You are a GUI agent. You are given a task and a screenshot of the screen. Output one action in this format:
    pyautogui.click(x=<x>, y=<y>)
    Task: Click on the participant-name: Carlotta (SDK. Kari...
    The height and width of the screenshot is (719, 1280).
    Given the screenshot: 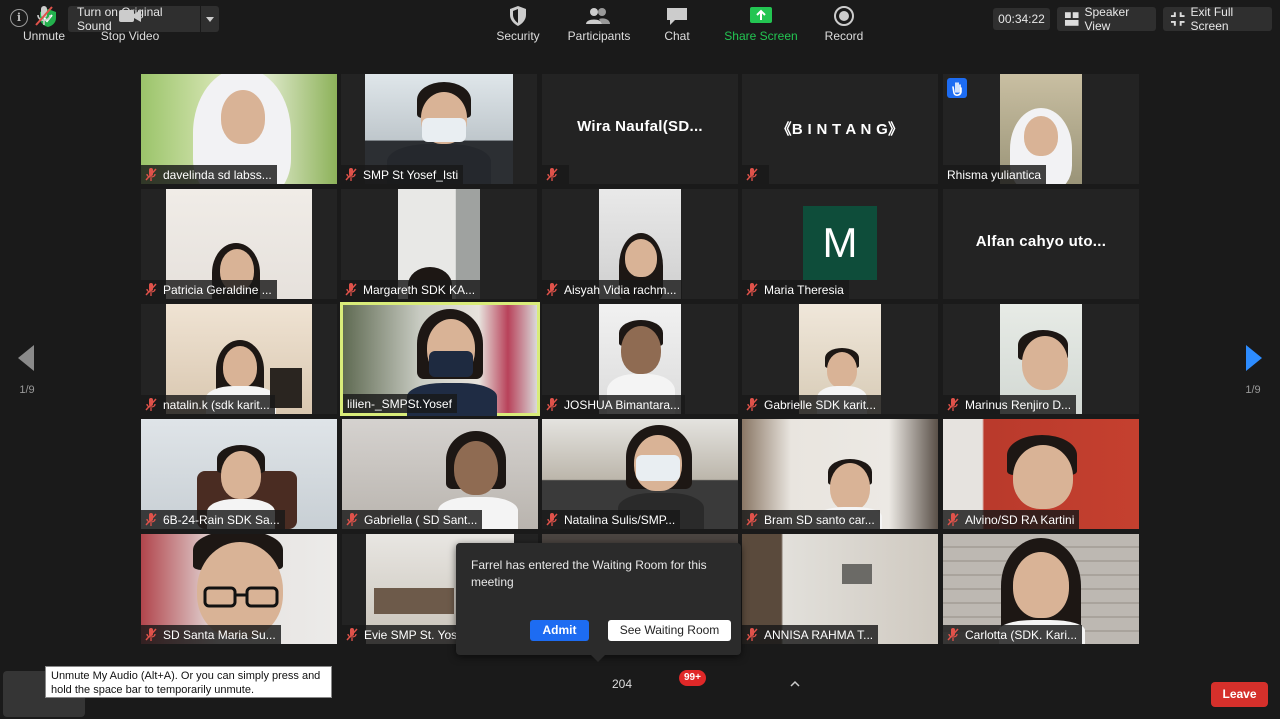 What is the action you would take?
    pyautogui.click(x=1021, y=634)
    